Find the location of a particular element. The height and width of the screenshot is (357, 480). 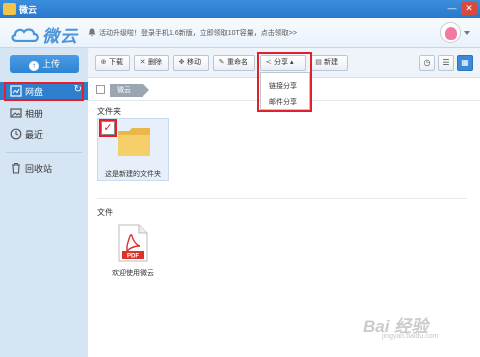

delete-button: ✕ 删除 is located at coordinates (151, 63).